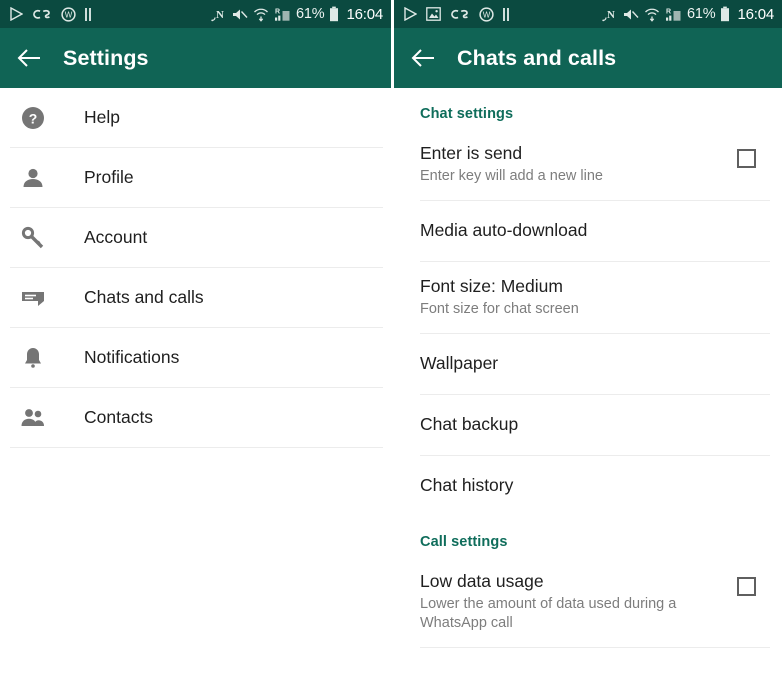 This screenshot has width=782, height=693. Describe the element at coordinates (433, 14) in the screenshot. I see `screenshot-icon` at that location.